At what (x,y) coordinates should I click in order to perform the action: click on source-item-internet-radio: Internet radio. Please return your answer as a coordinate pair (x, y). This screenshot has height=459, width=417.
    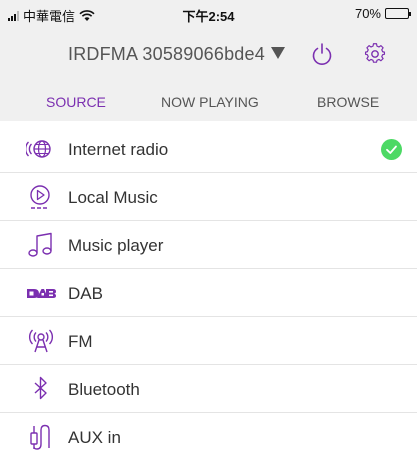
    Looking at the image, I should click on (208, 149).